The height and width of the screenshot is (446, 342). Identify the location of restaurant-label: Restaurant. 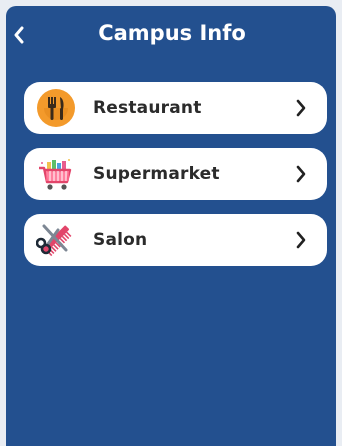
(147, 108).